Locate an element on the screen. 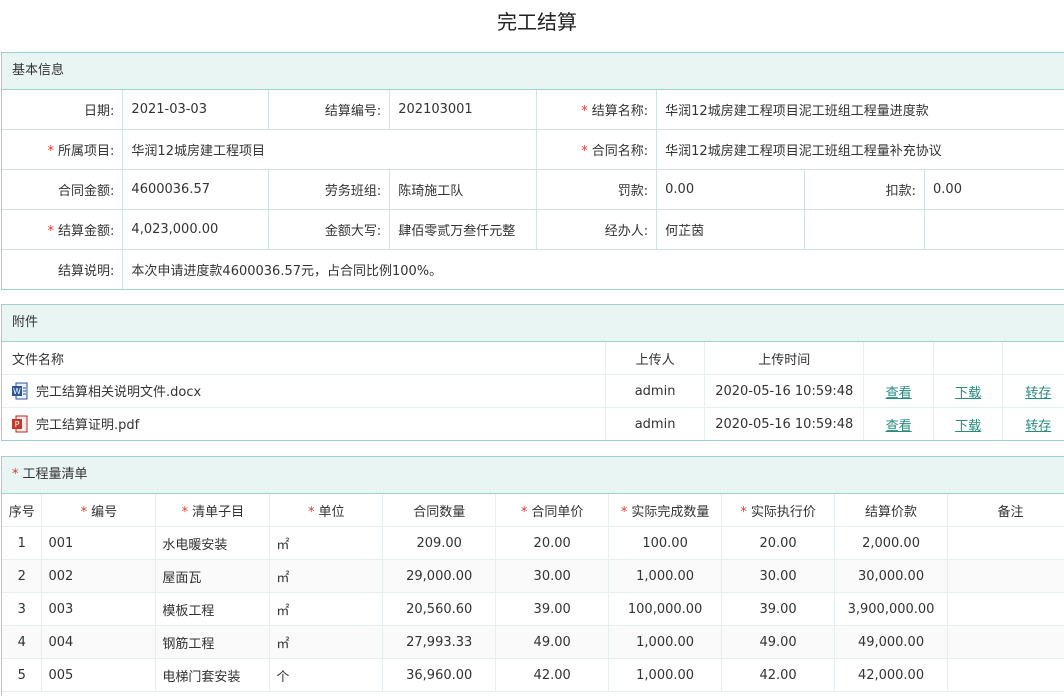  svg-text: P is located at coordinates (17, 424).